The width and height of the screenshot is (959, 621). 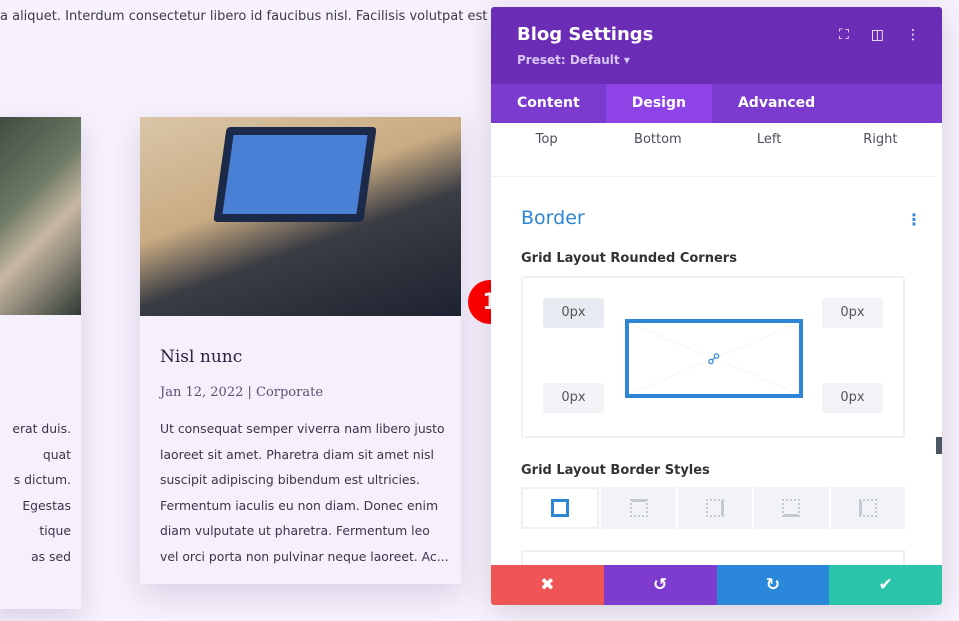 What do you see at coordinates (41, 428) in the screenshot?
I see `excerpt-line: erat duis.` at bounding box center [41, 428].